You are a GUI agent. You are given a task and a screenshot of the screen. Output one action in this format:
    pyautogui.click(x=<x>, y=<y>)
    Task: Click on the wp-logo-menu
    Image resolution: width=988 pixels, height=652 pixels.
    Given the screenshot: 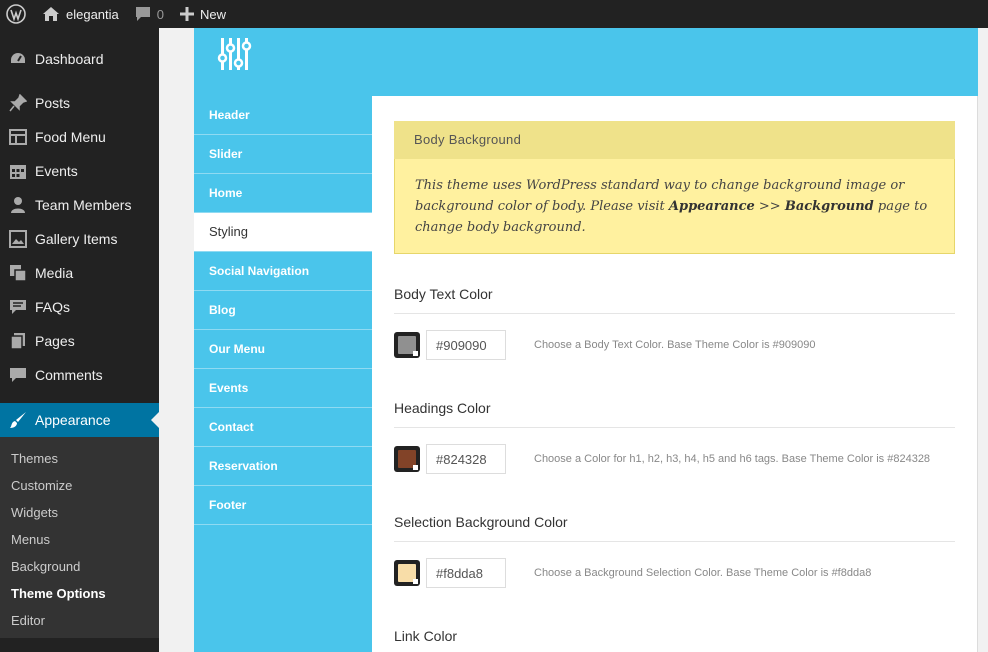 What is the action you would take?
    pyautogui.click(x=17, y=14)
    